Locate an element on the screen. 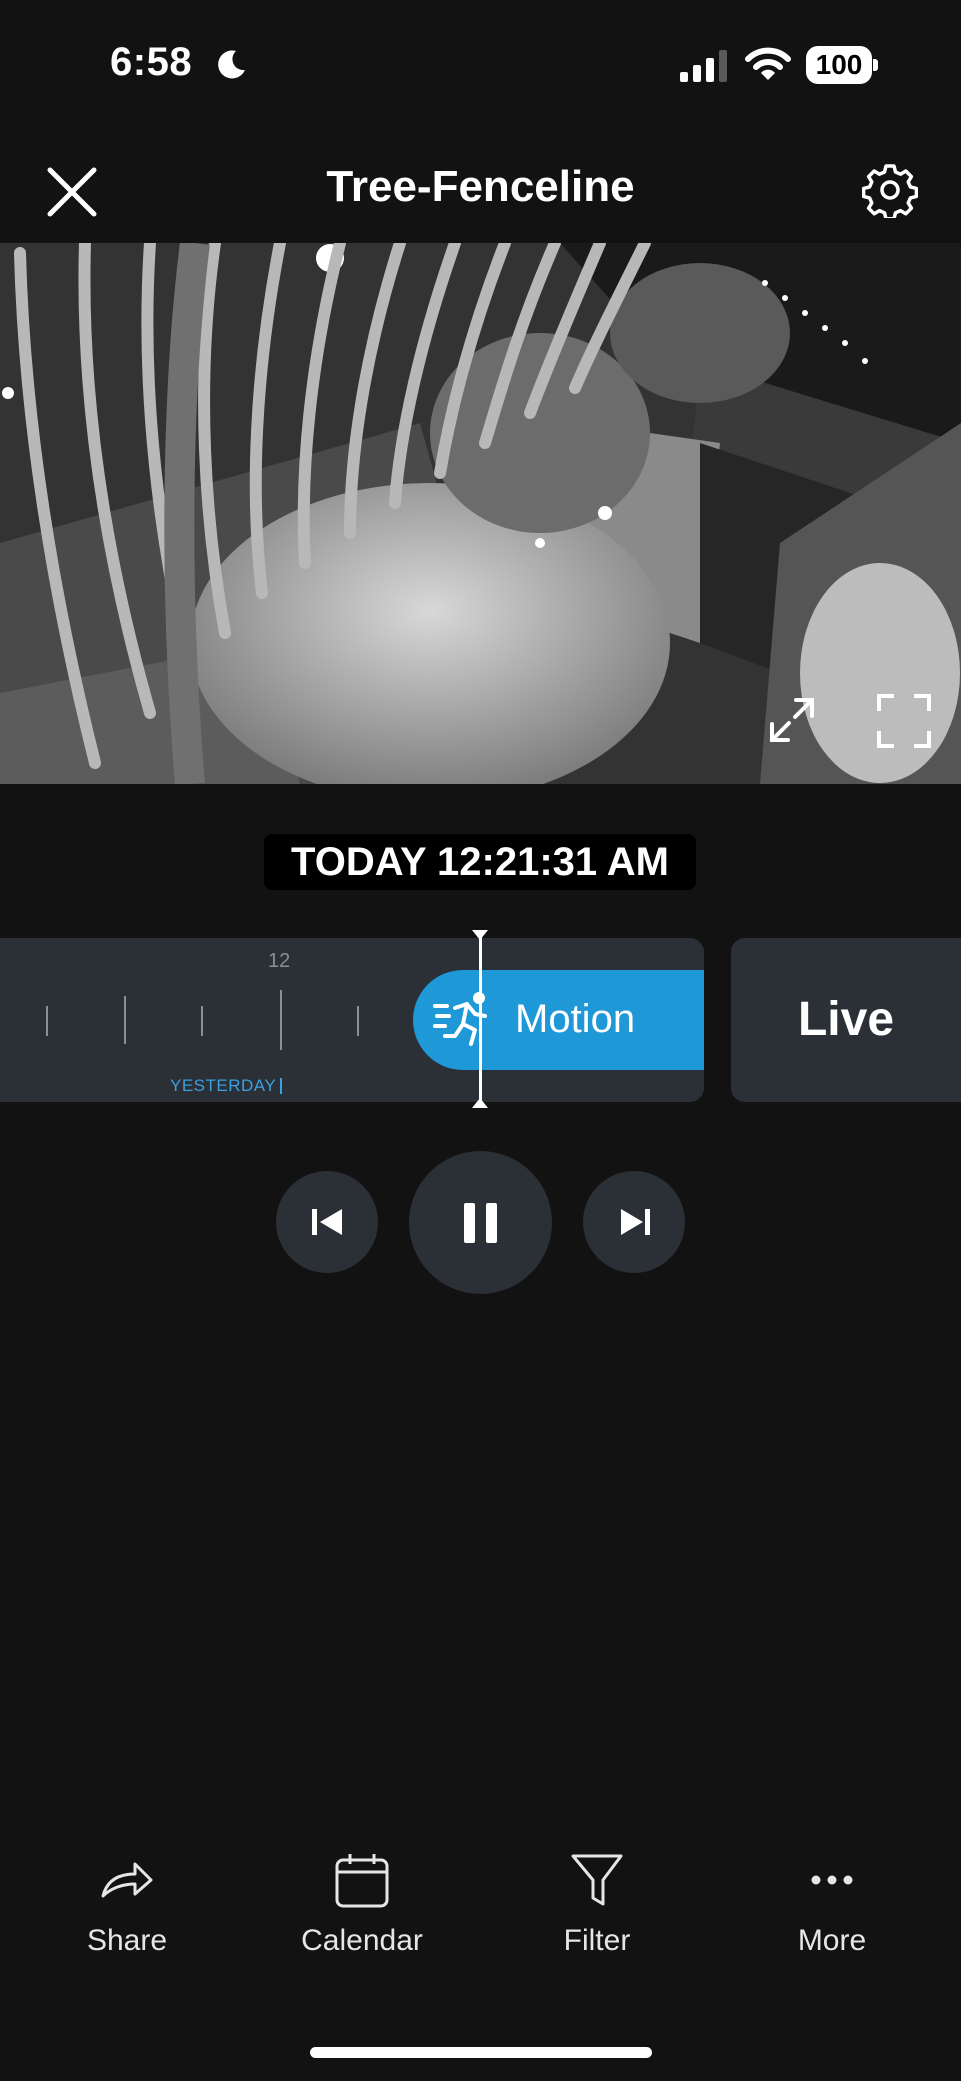 The height and width of the screenshot is (2081, 961). day-marker is located at coordinates (281, 1086).